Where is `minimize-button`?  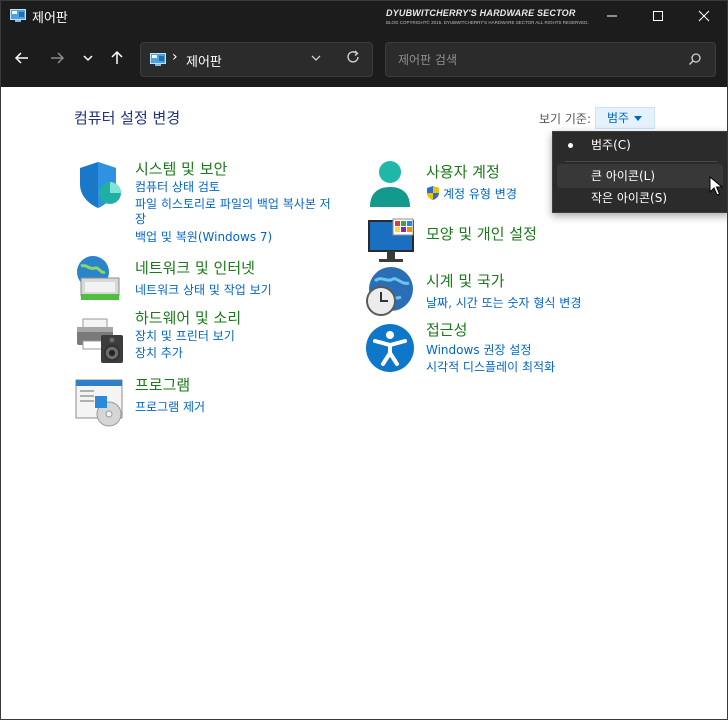
minimize-button is located at coordinates (612, 16).